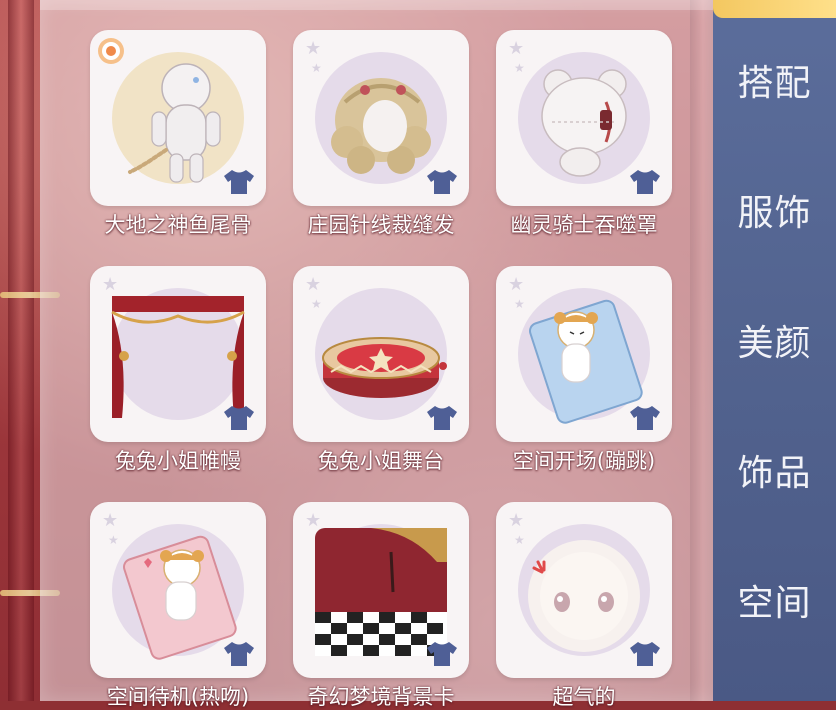 This screenshot has height=710, width=836. Describe the element at coordinates (178, 697) in the screenshot. I see `item-label: 空间待机(热吻)` at that location.